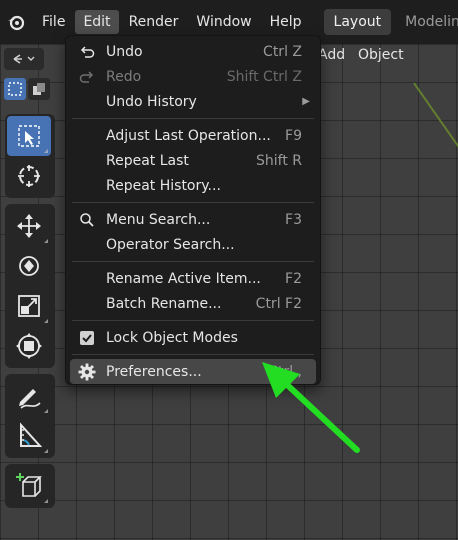 This screenshot has width=458, height=540. I want to click on annotate-tool-icon, so click(29, 396).